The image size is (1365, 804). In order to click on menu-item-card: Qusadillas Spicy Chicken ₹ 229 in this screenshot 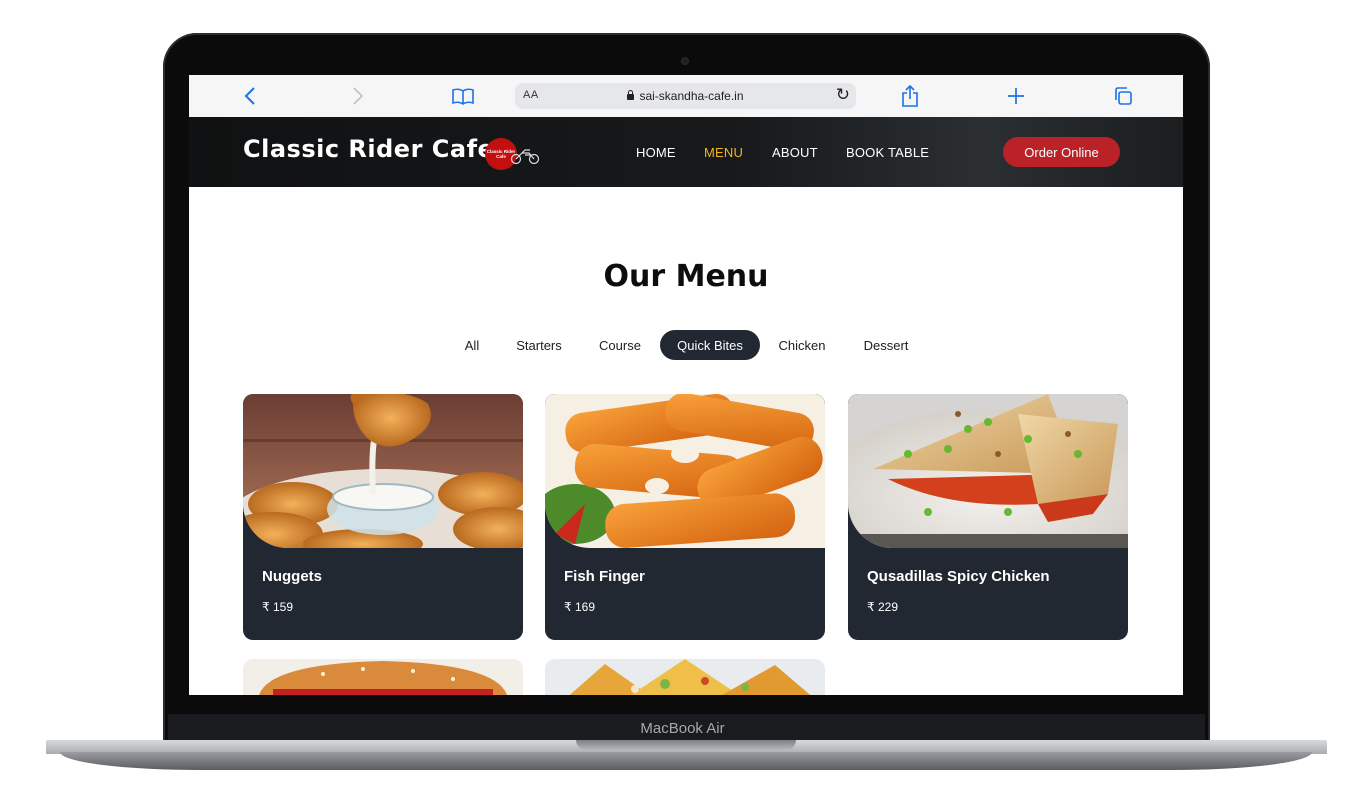, I will do `click(988, 517)`.